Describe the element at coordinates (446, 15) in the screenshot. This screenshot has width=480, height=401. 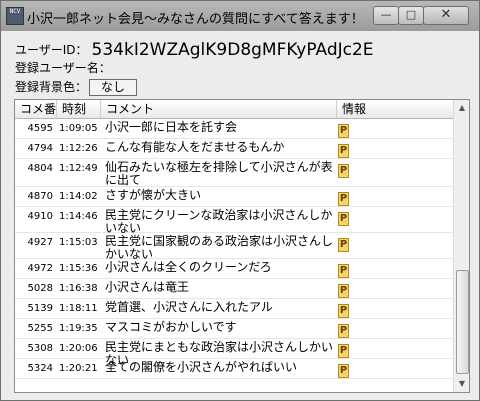
I see `close-button: ✕` at that location.